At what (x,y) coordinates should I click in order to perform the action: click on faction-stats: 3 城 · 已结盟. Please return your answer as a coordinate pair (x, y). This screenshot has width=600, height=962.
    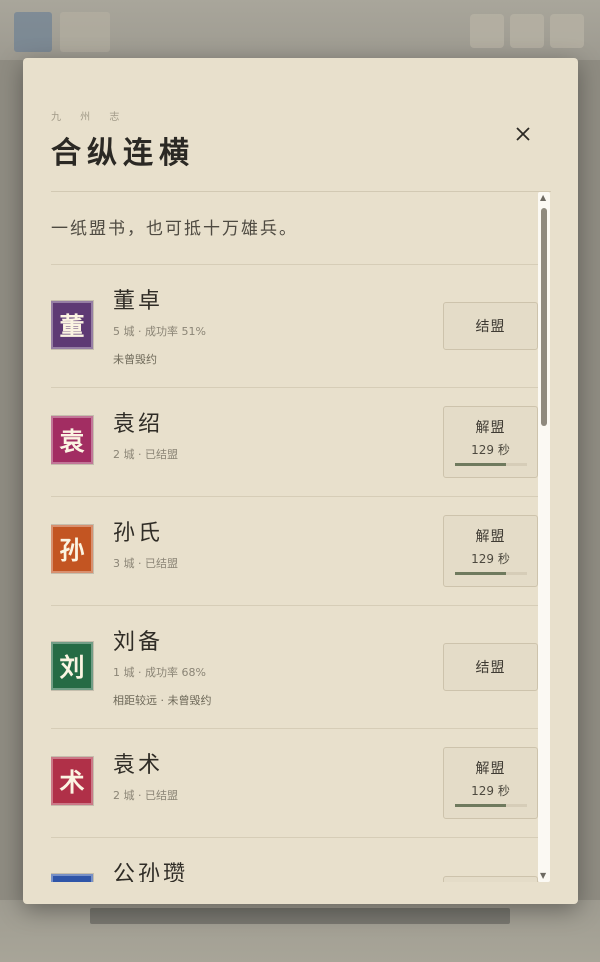
    Looking at the image, I should click on (145, 563).